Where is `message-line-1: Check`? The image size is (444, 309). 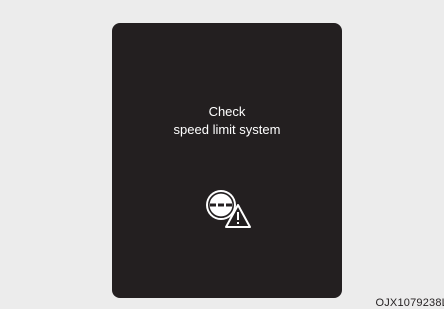 message-line-1: Check is located at coordinates (227, 111).